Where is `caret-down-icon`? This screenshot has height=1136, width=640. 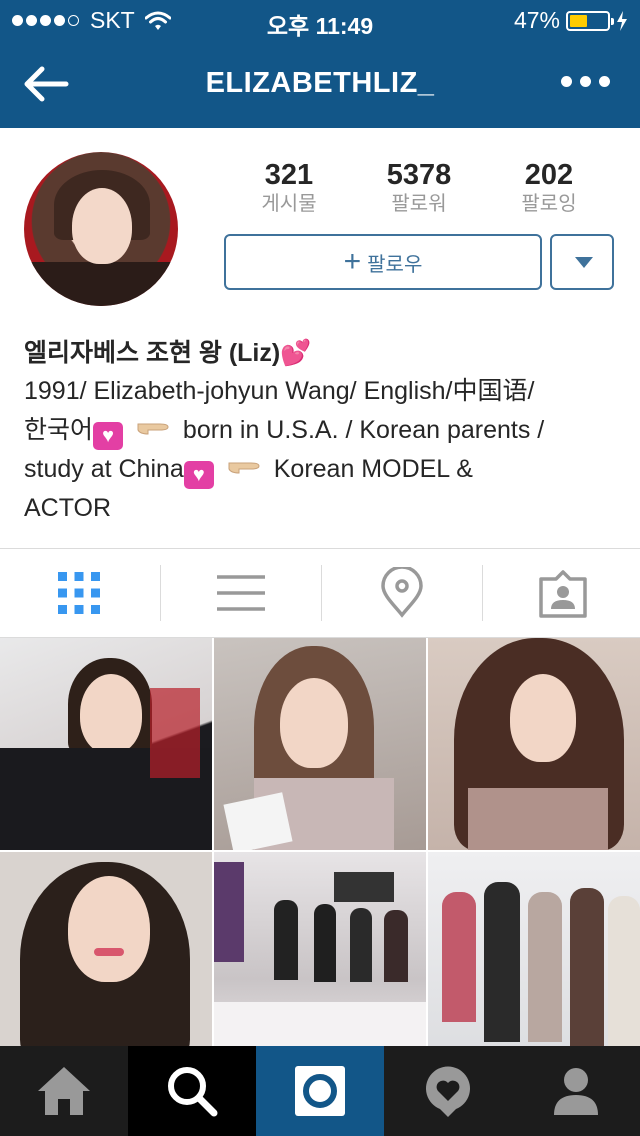
caret-down-icon is located at coordinates (584, 262).